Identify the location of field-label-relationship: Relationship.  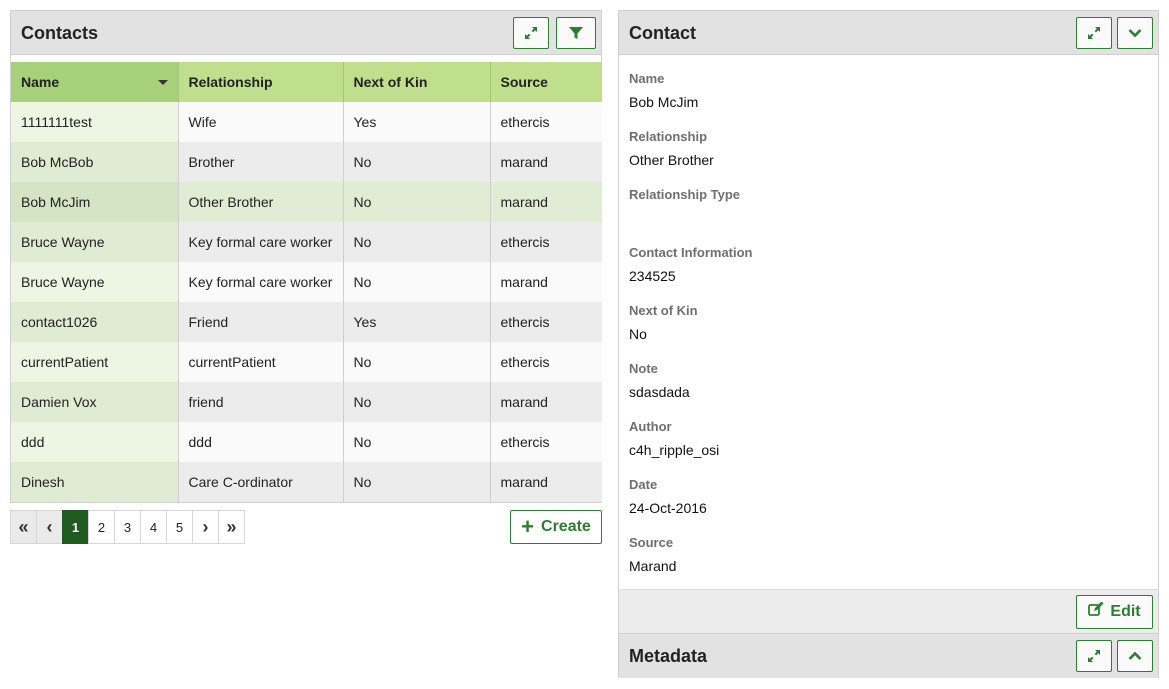
(668, 136).